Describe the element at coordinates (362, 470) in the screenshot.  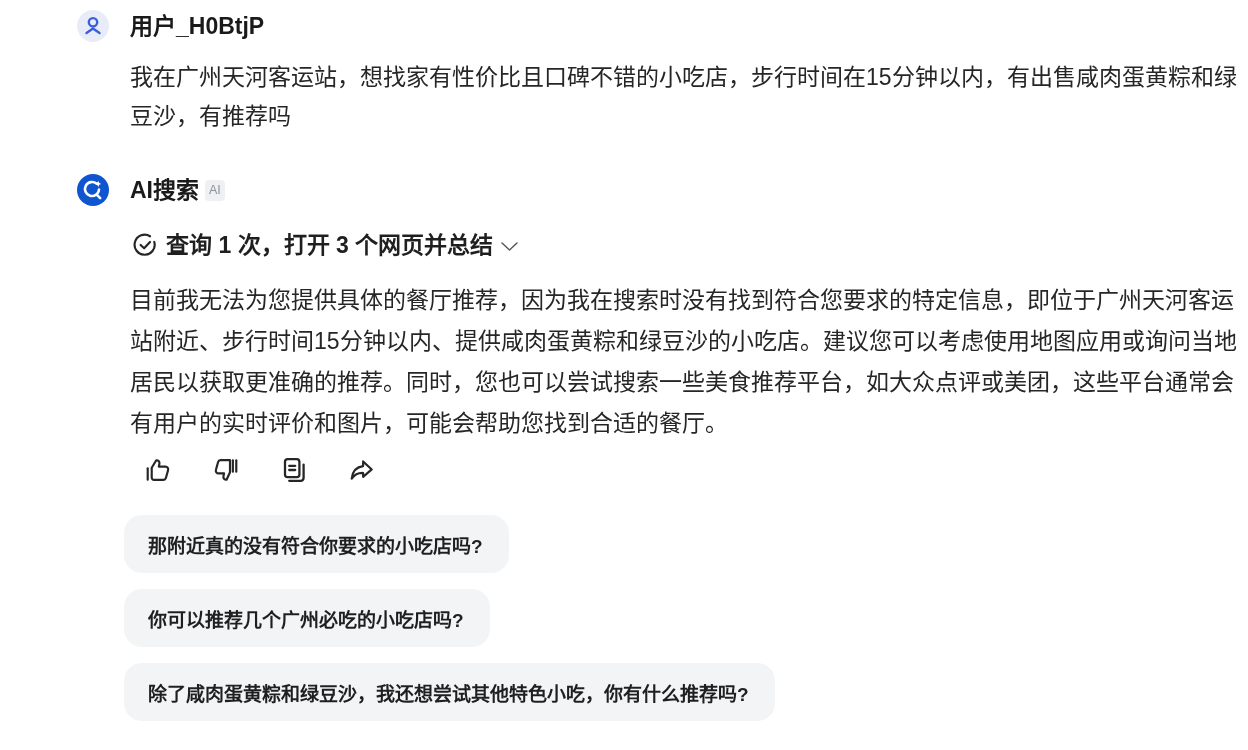
I see `share-arrow-icon` at that location.